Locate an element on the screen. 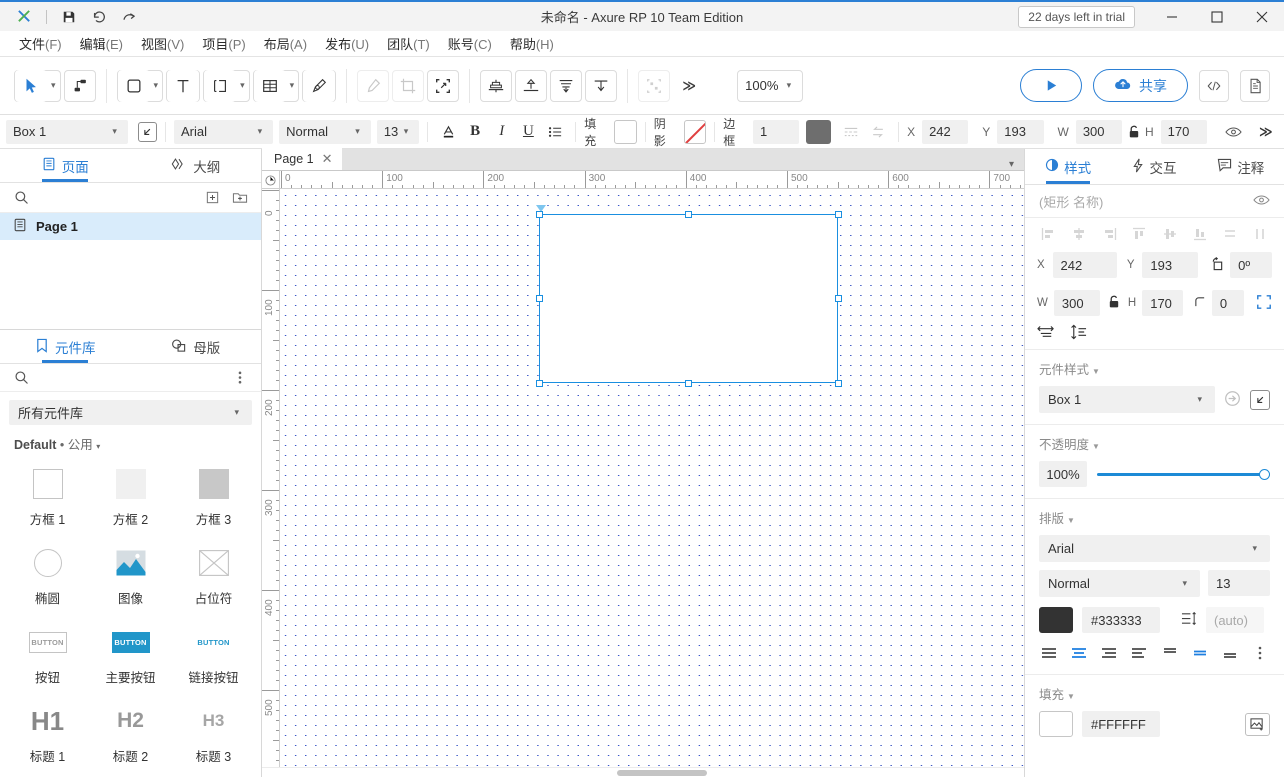 The image size is (1284, 777). text-align-left-icon is located at coordinates (1049, 653).